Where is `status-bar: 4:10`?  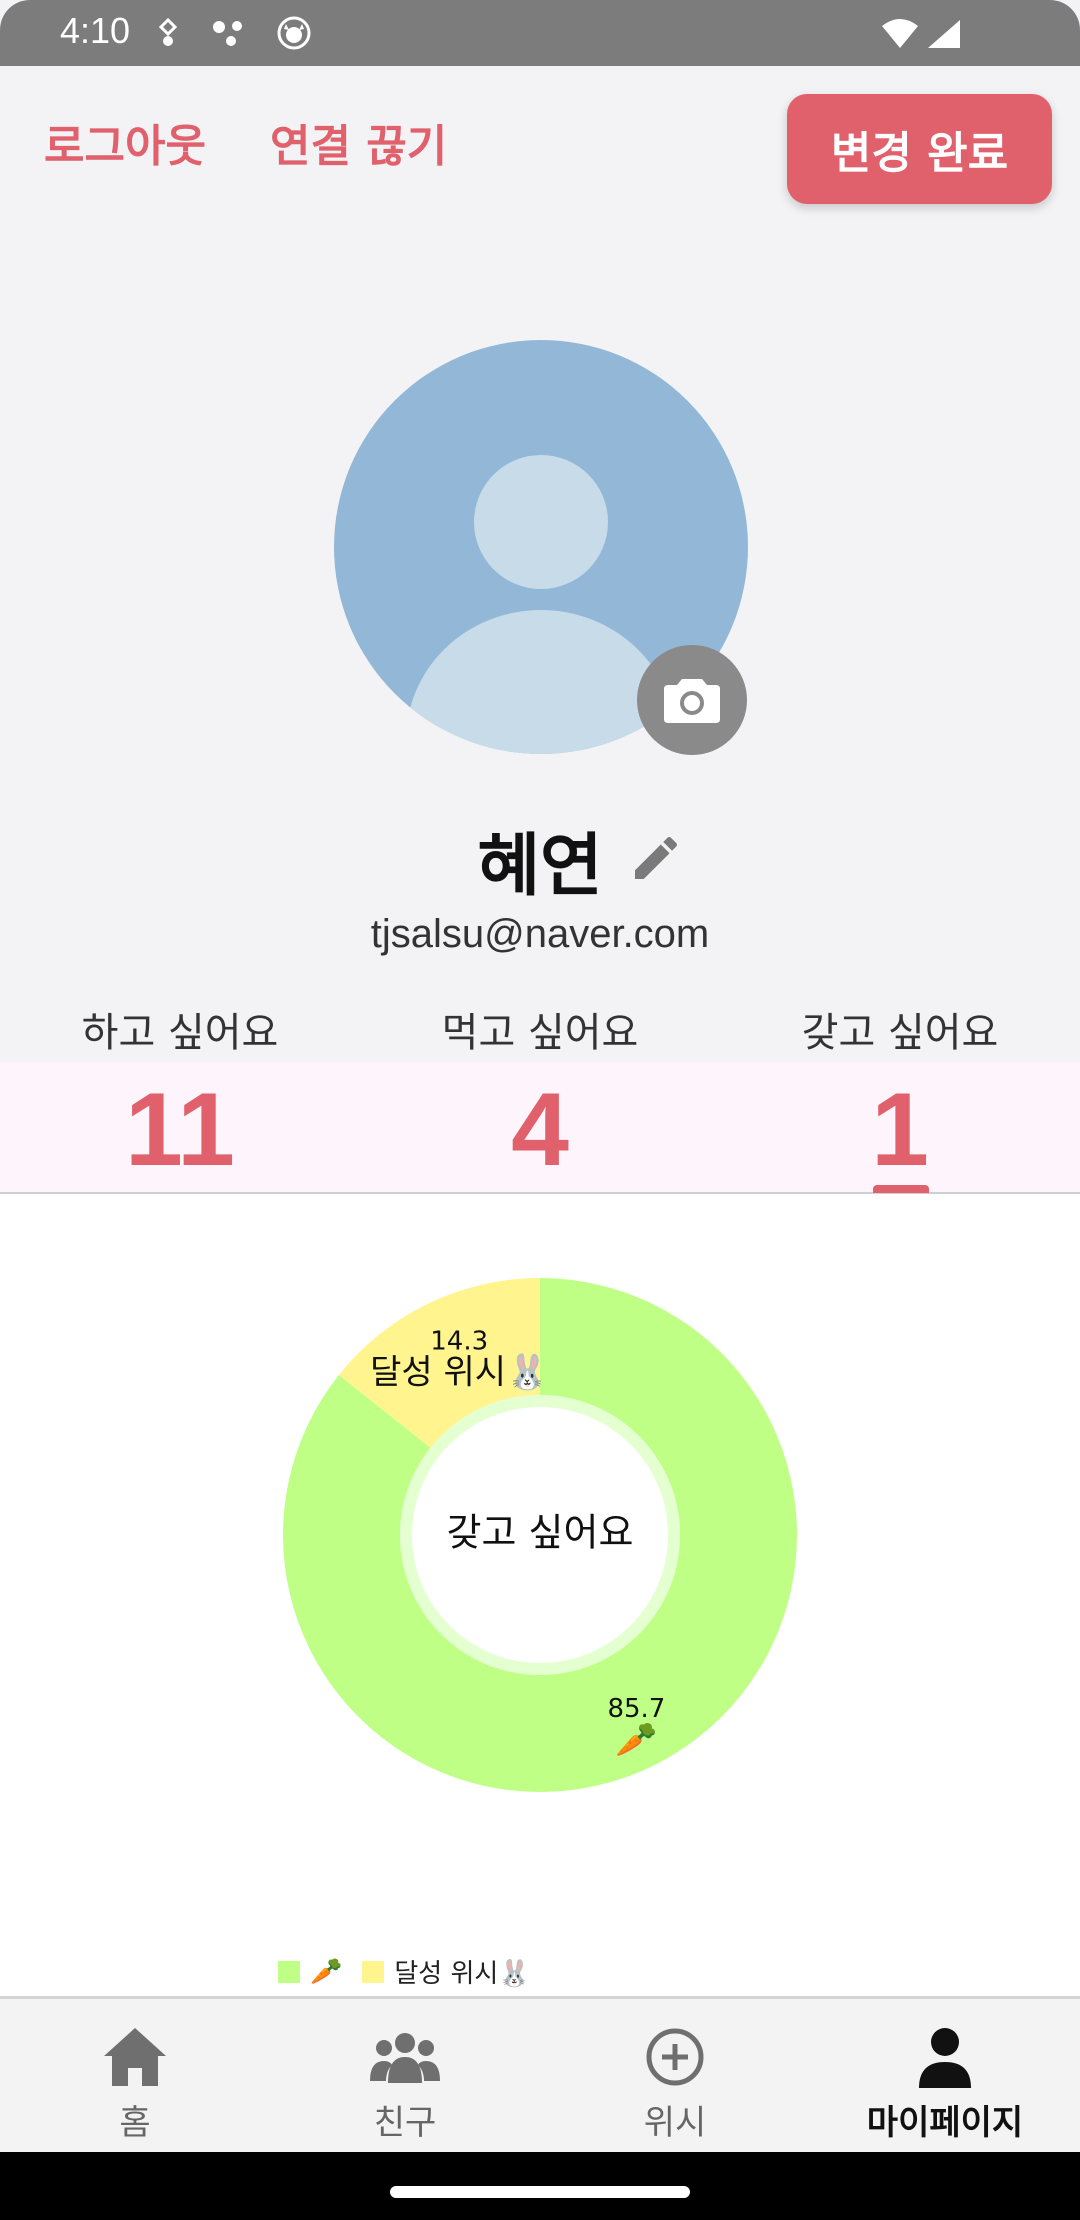 status-bar: 4:10 is located at coordinates (540, 33).